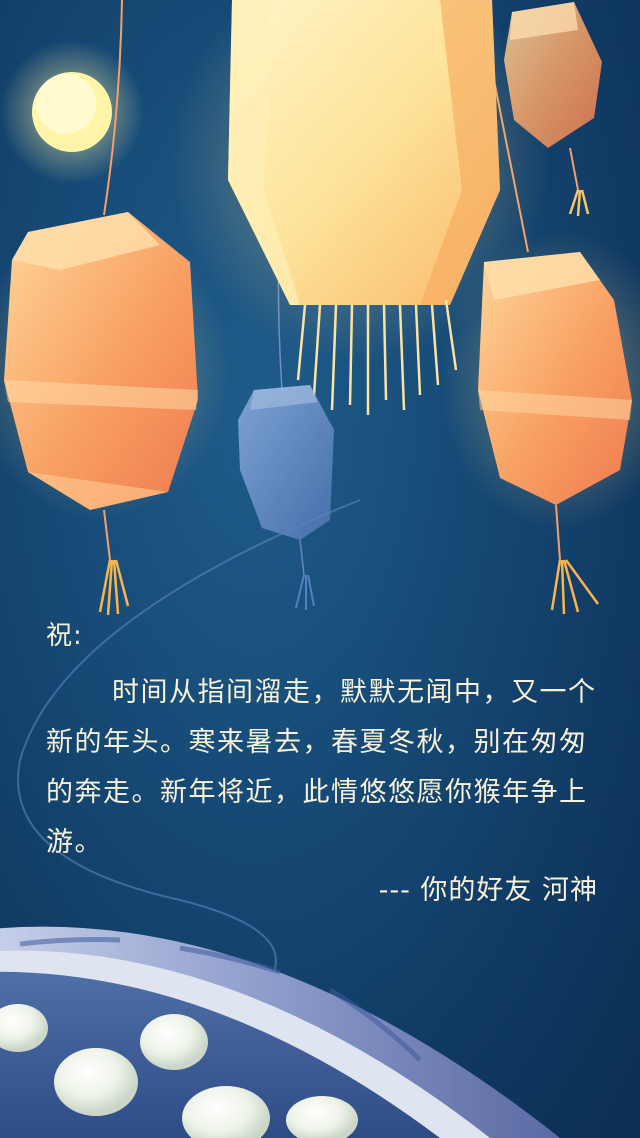 The width and height of the screenshot is (640, 1138). I want to click on greeting-line: 祝:, so click(64, 636).